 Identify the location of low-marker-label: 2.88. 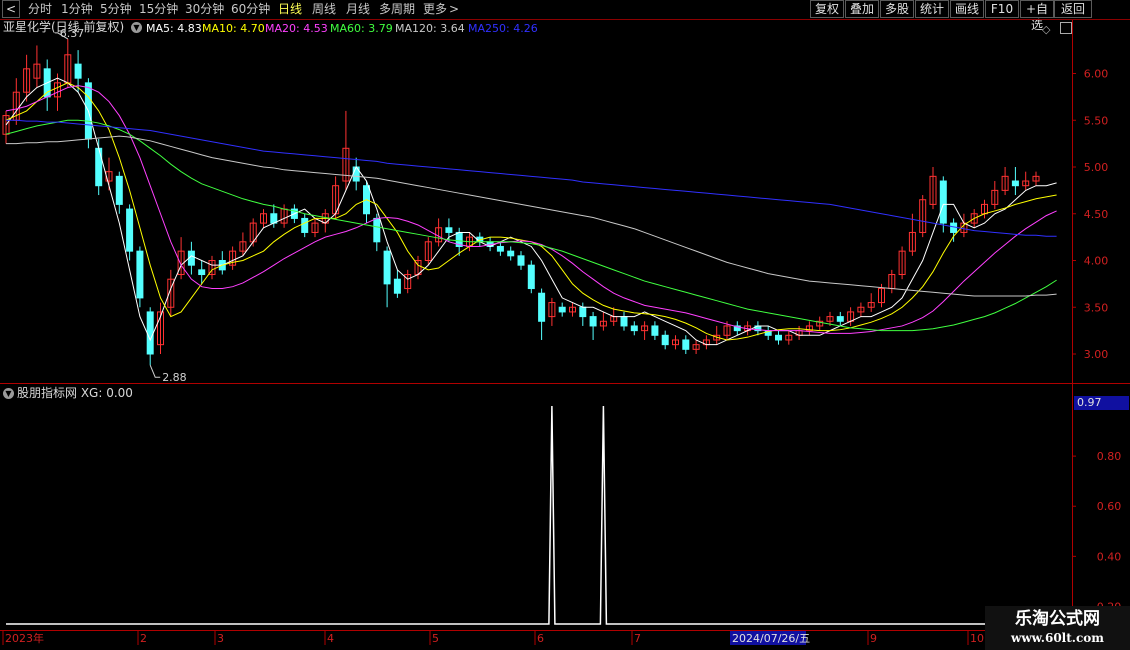
(174, 377).